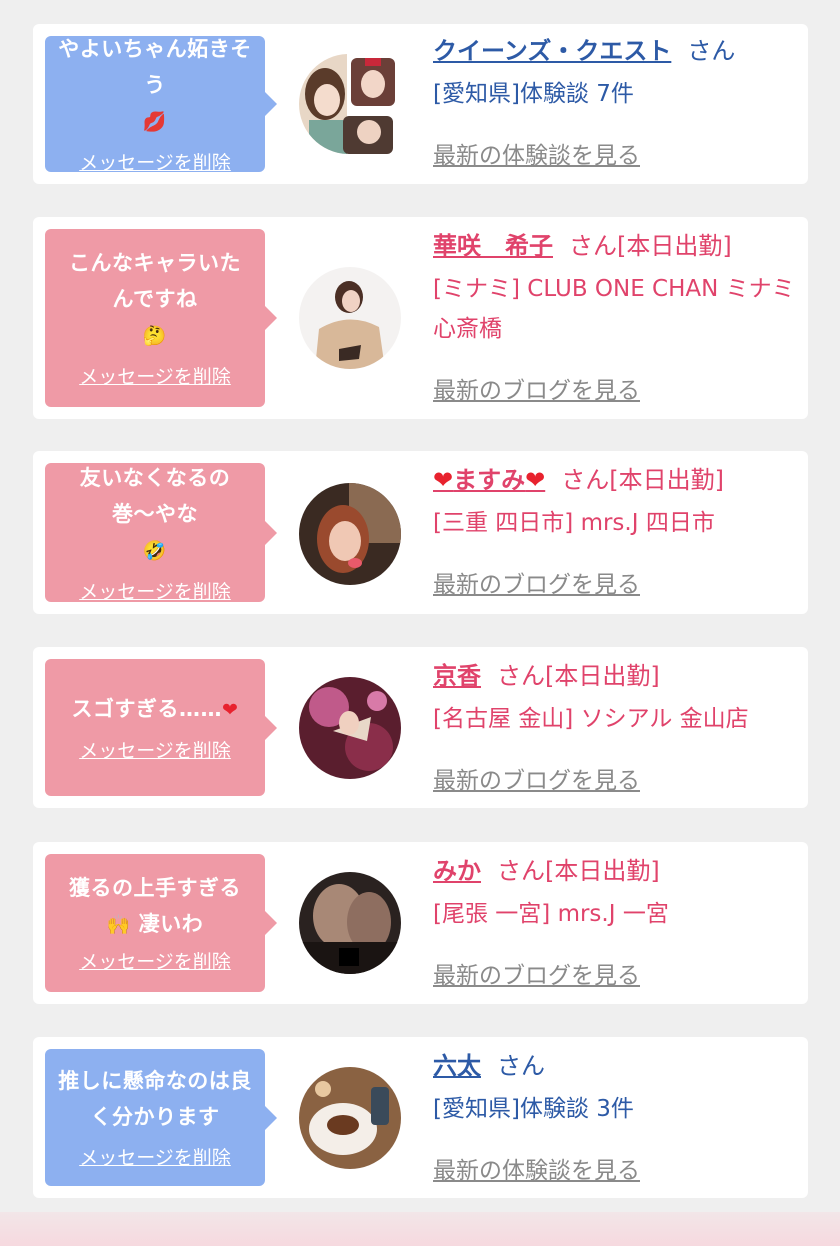  What do you see at coordinates (420, 1229) in the screenshot?
I see `bottom-banner-edge` at bounding box center [420, 1229].